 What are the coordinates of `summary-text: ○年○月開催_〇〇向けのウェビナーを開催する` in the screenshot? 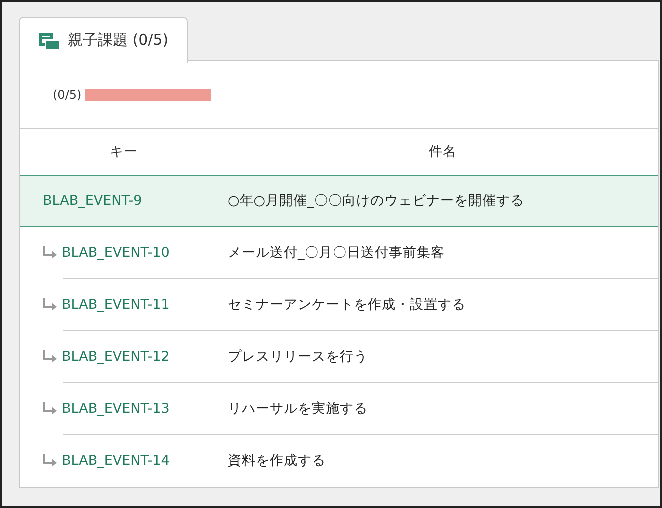 It's located at (376, 201).